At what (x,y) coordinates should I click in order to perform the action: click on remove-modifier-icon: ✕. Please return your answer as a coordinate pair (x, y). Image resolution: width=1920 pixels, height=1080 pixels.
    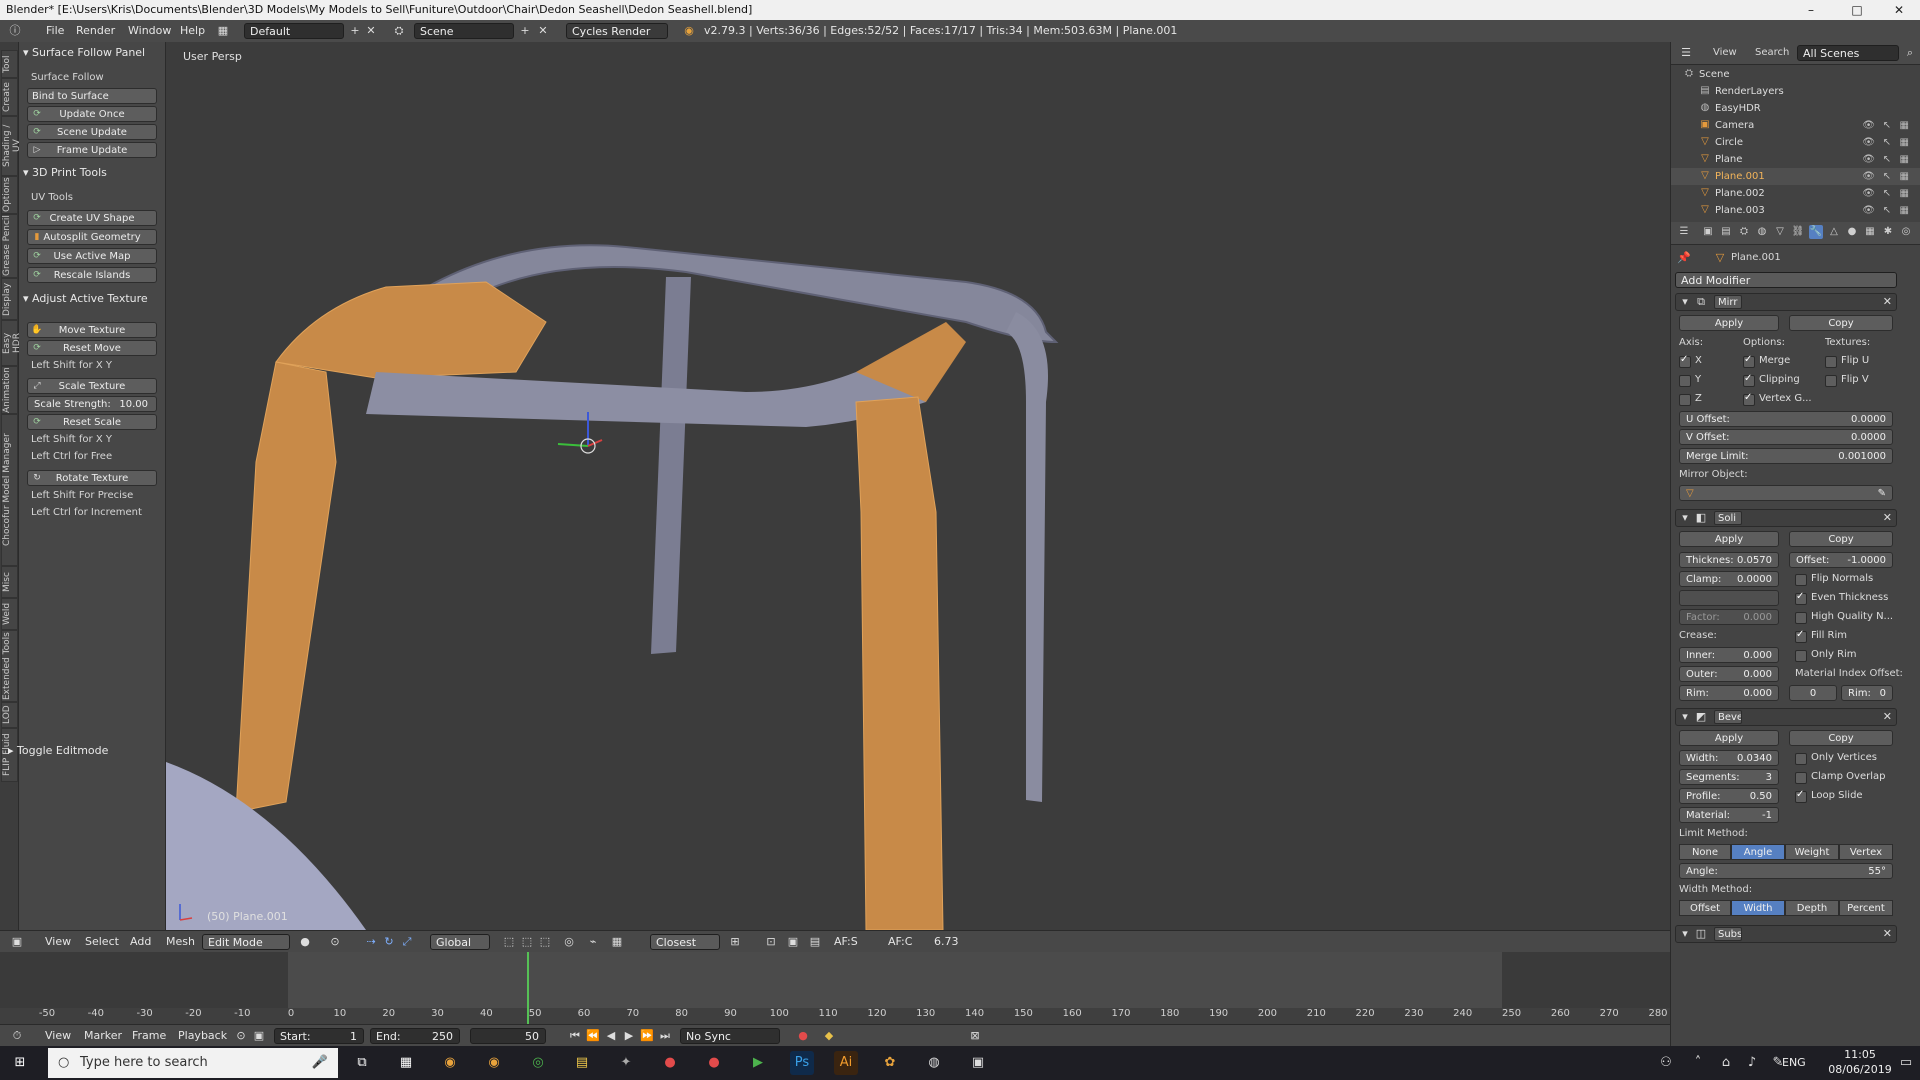
    Looking at the image, I should click on (1887, 934).